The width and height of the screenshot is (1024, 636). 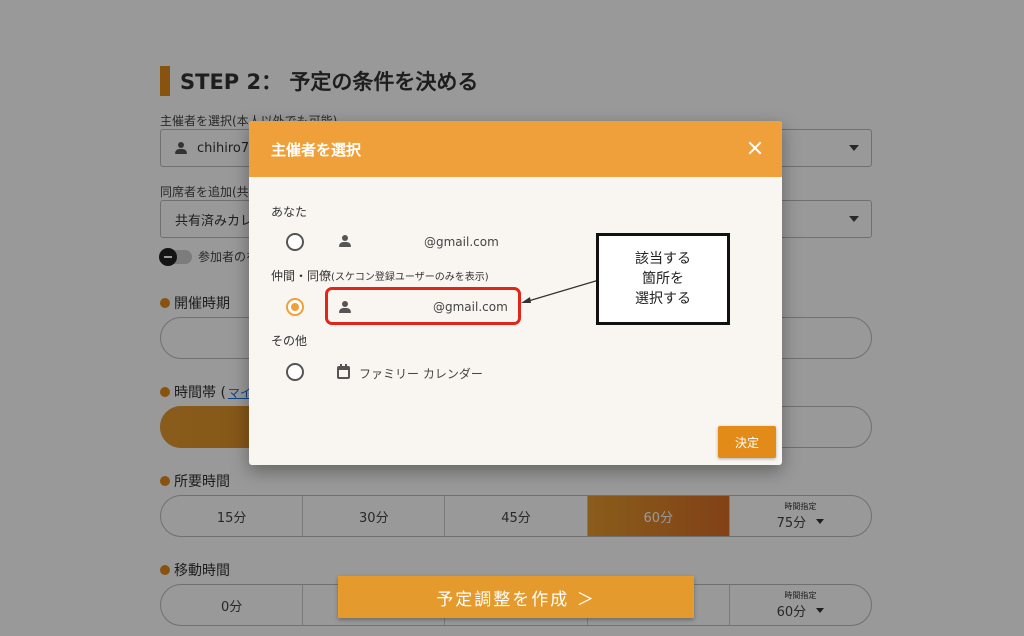 What do you see at coordinates (747, 442) in the screenshot?
I see `confirm-button: 決定` at bounding box center [747, 442].